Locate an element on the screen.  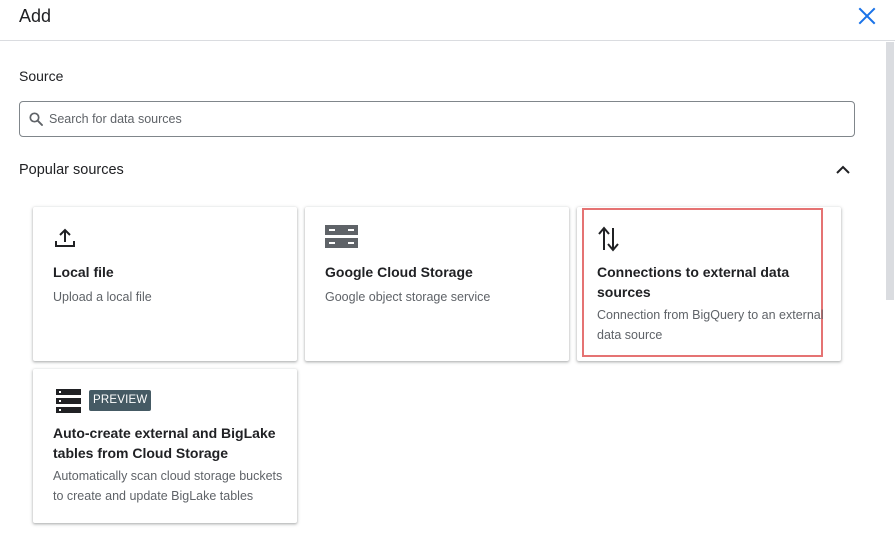
card-title: Local file is located at coordinates (83, 272).